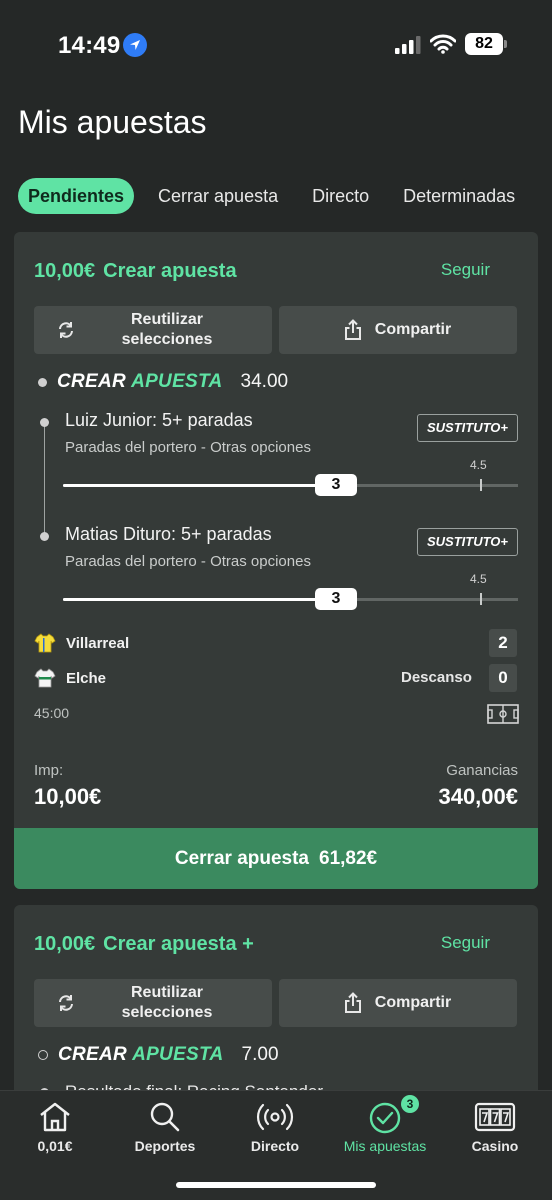 Image resolution: width=552 pixels, height=1200 pixels. Describe the element at coordinates (135, 45) in the screenshot. I see `location-arrow-icon` at that location.